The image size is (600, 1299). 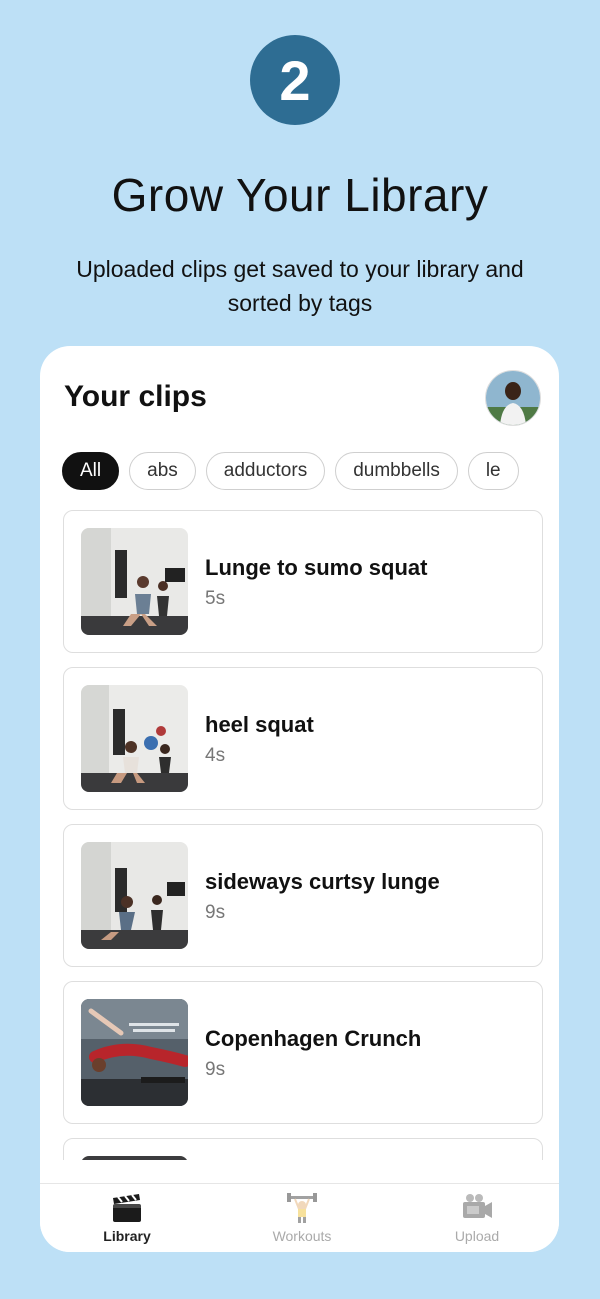 I want to click on clapperboard-icon, so click(x=127, y=1208).